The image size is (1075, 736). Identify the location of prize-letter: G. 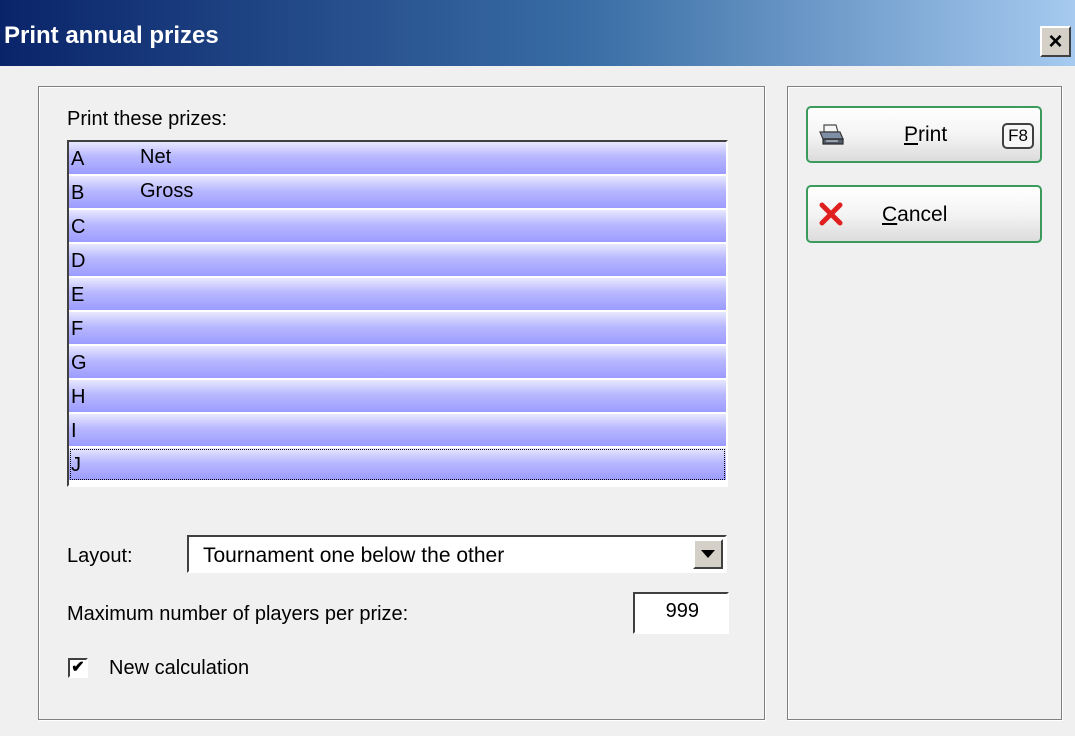
(79, 363).